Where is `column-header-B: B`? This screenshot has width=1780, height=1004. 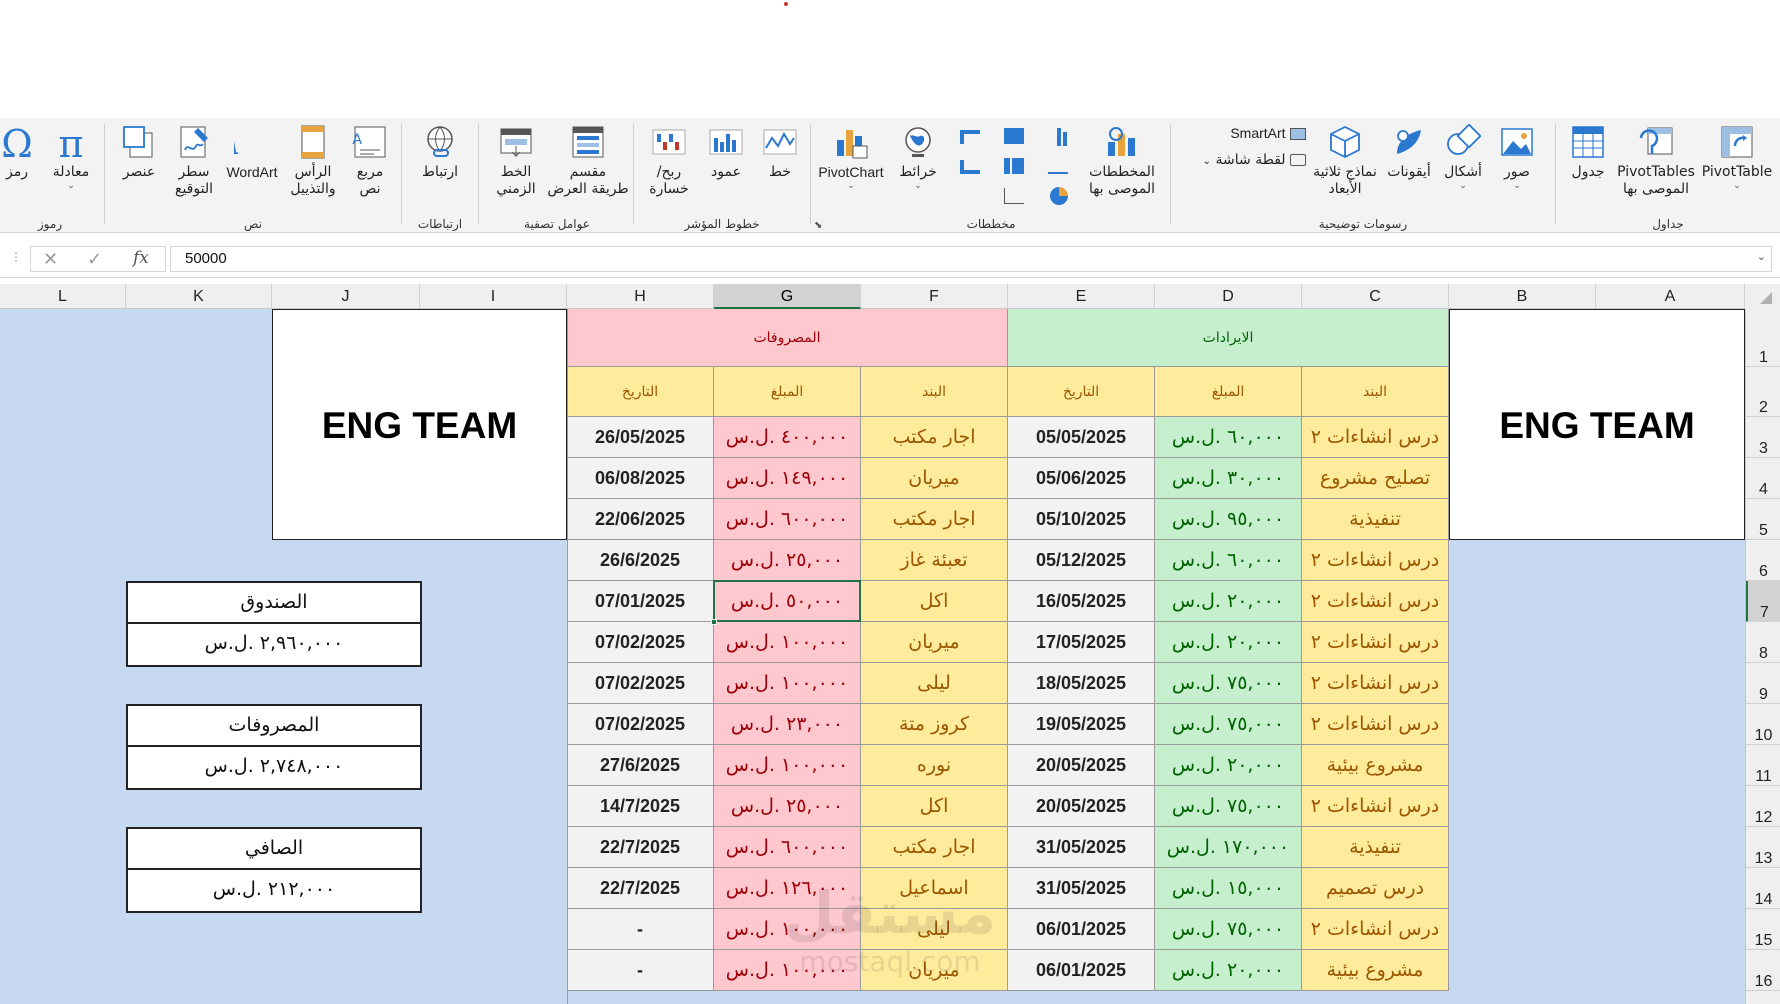 column-header-B: B is located at coordinates (1522, 296).